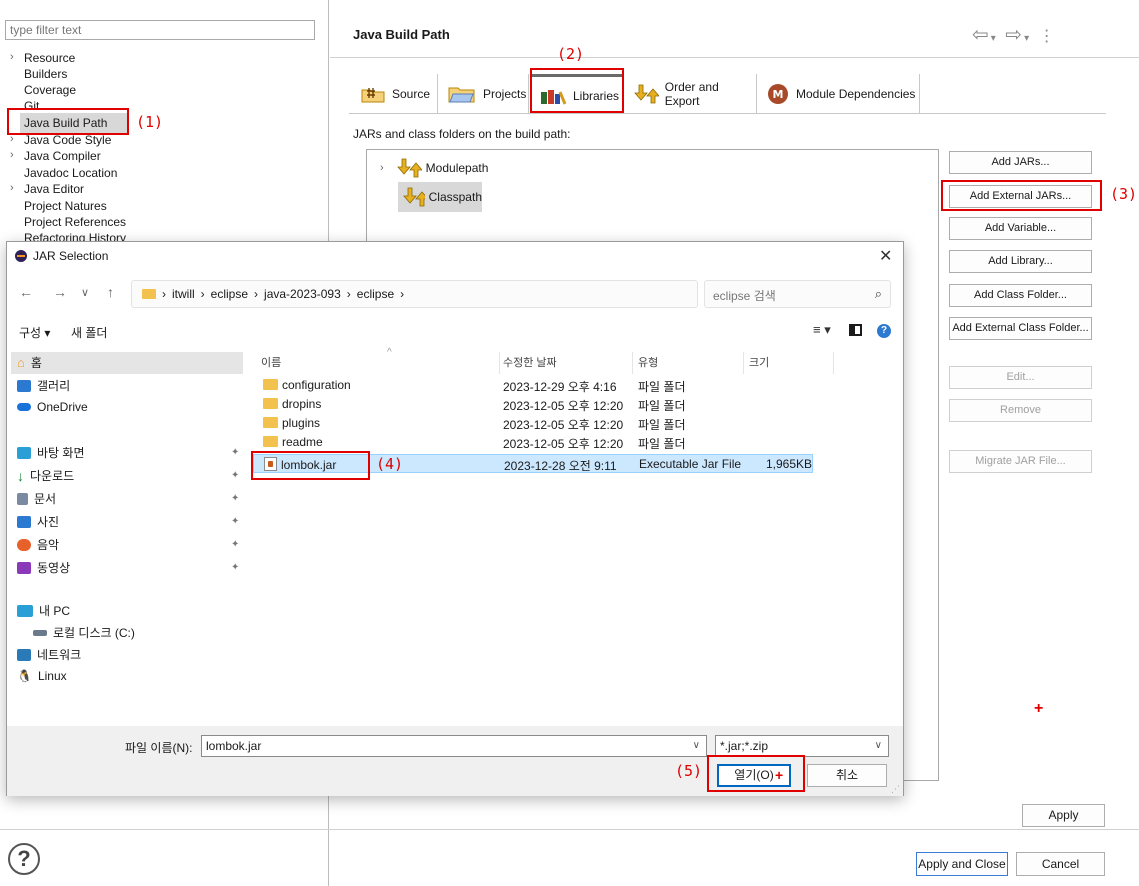 The width and height of the screenshot is (1139, 886). I want to click on column-header-name: 이름, so click(271, 362).